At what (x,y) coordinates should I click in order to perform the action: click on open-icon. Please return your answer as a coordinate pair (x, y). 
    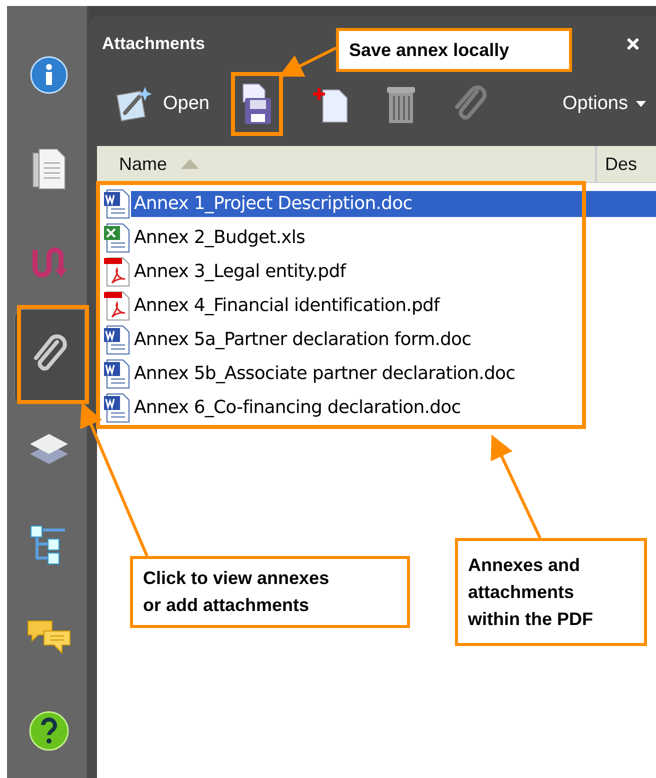
    Looking at the image, I should click on (134, 104).